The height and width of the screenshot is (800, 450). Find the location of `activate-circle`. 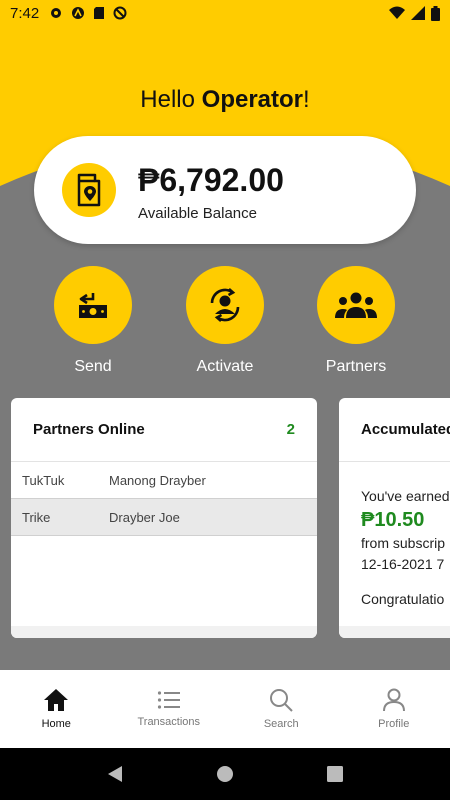

activate-circle is located at coordinates (225, 305).